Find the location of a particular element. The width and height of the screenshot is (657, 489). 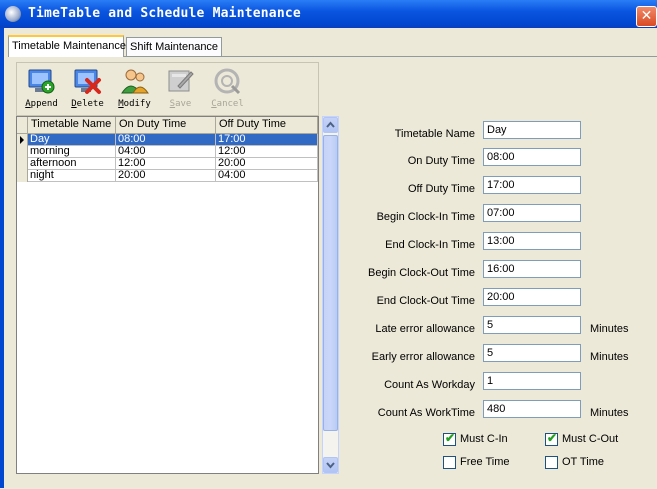

column-header-on-duty-time: On Duty Time is located at coordinates (166, 125).